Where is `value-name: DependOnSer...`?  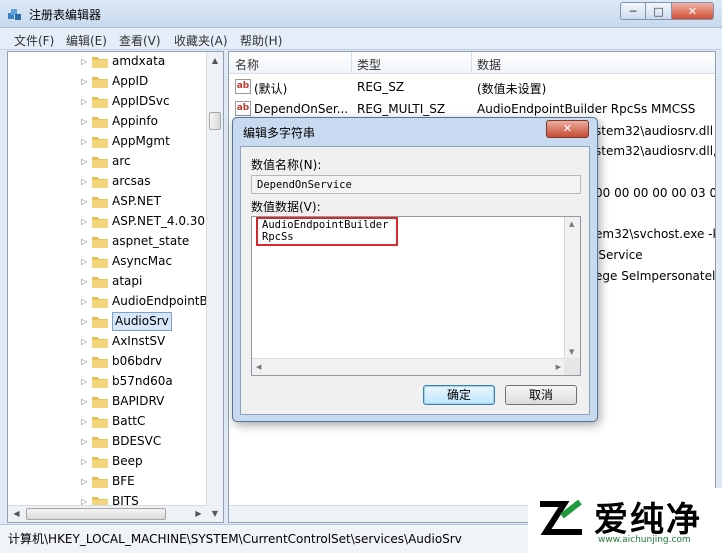
value-name: DependOnSer... is located at coordinates (301, 109).